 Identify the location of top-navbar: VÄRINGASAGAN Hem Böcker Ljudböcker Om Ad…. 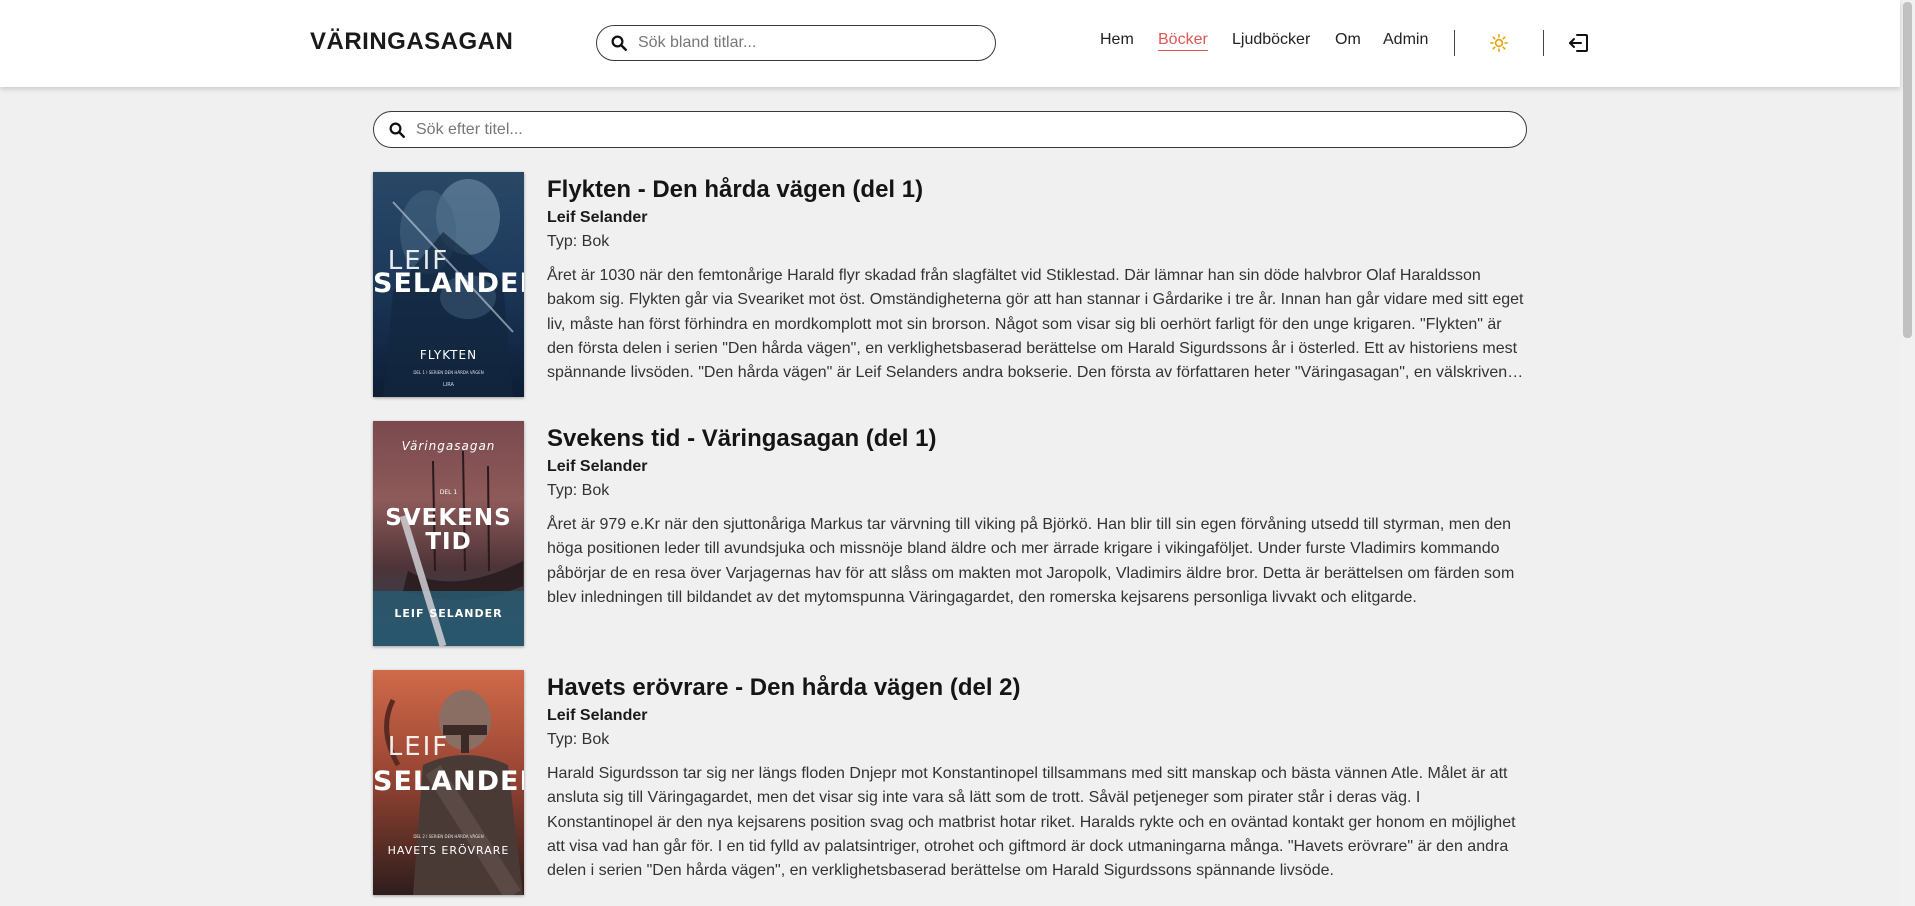
(950, 43).